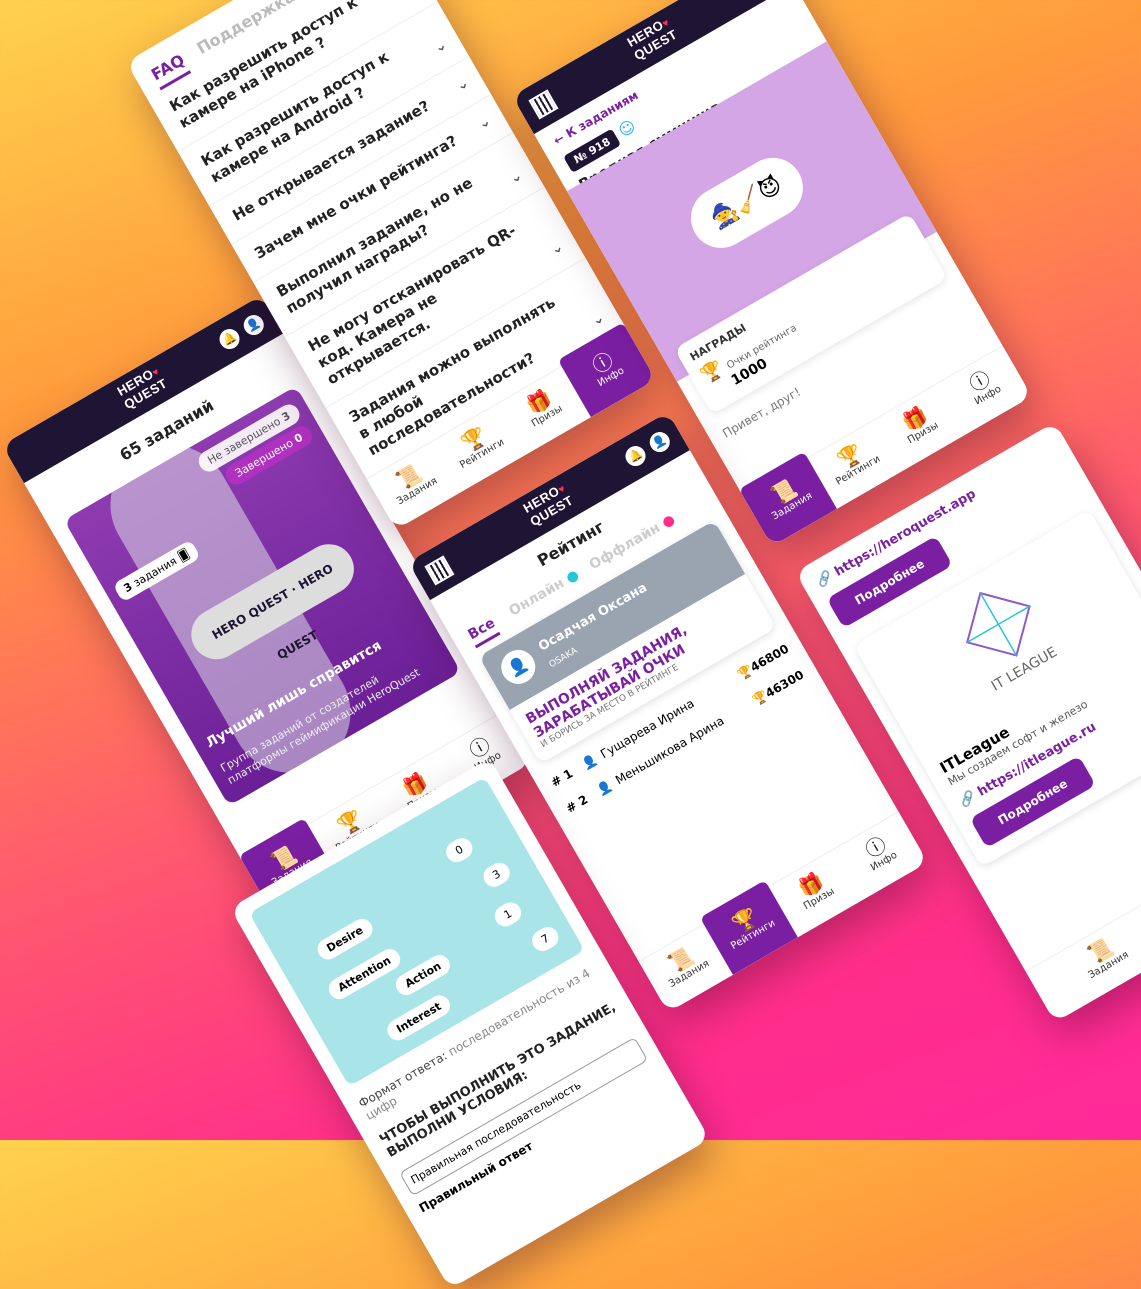 This screenshot has height=1289, width=1141. Describe the element at coordinates (483, 631) in the screenshot. I see `tab-all: Все` at that location.